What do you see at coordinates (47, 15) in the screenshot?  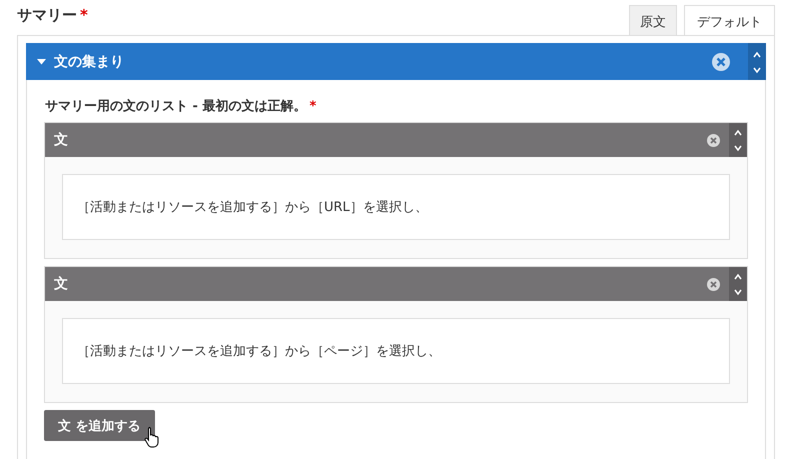 I see `field-label: サマリー` at bounding box center [47, 15].